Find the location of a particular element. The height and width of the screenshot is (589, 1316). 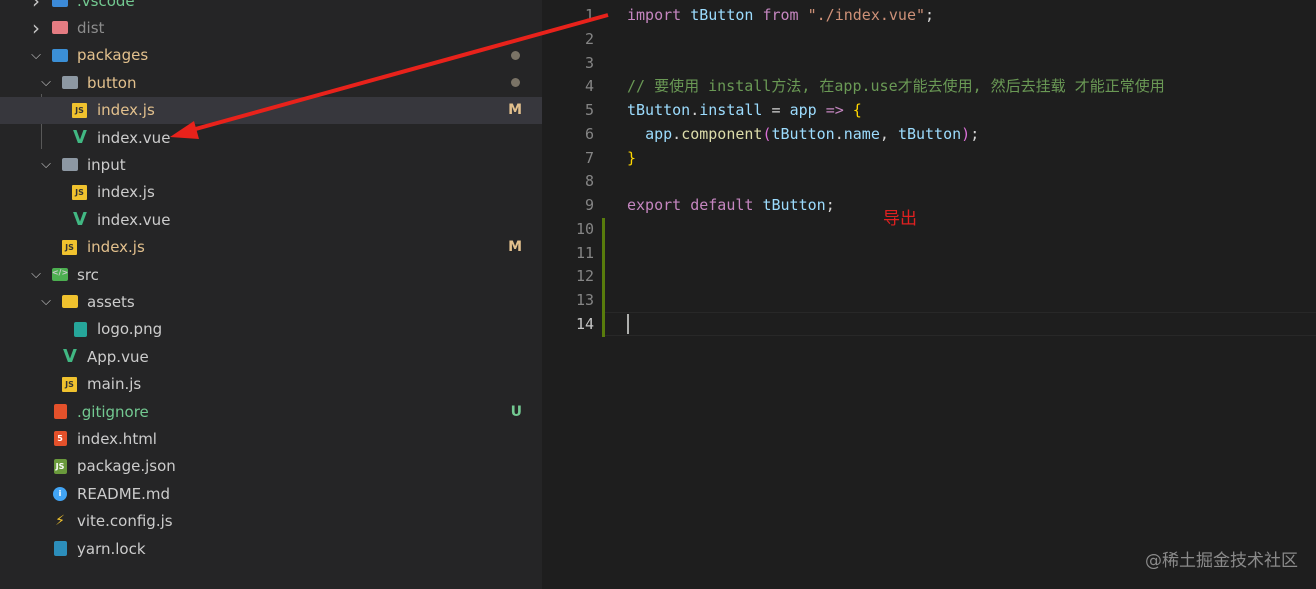

code-token: => is located at coordinates (834, 110).